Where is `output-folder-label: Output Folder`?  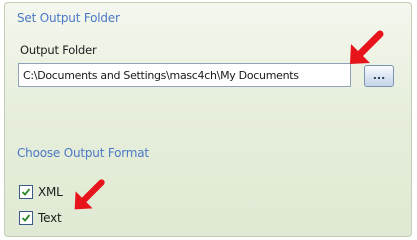 output-folder-label: Output Folder is located at coordinates (58, 50).